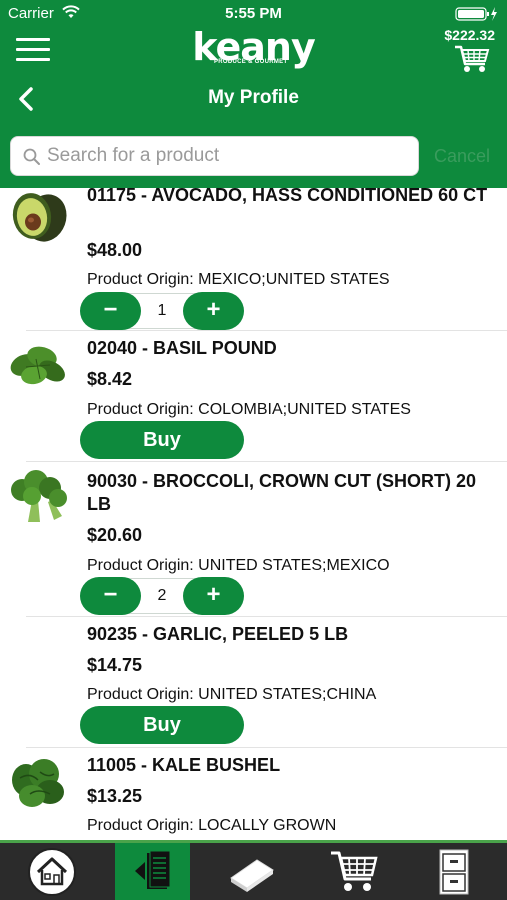 The height and width of the screenshot is (900, 507). Describe the element at coordinates (38, 782) in the screenshot. I see `product-image-kale` at that location.